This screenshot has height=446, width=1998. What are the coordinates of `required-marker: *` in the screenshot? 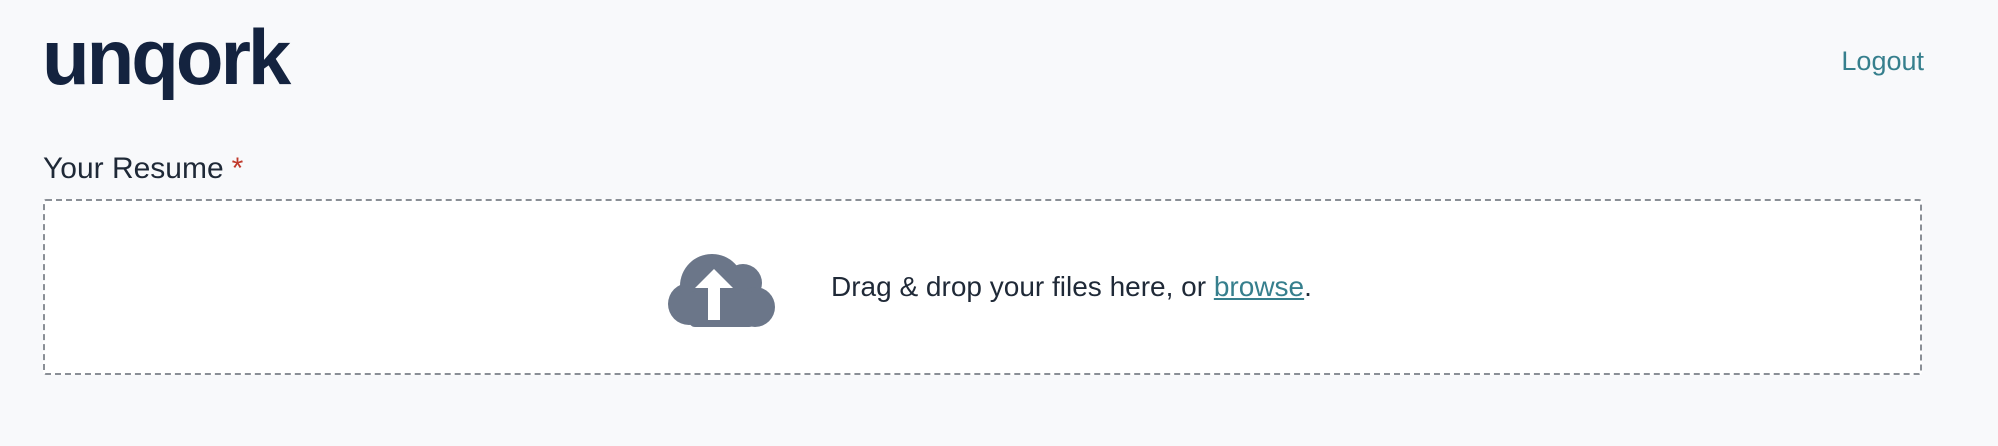 It's located at (237, 168).